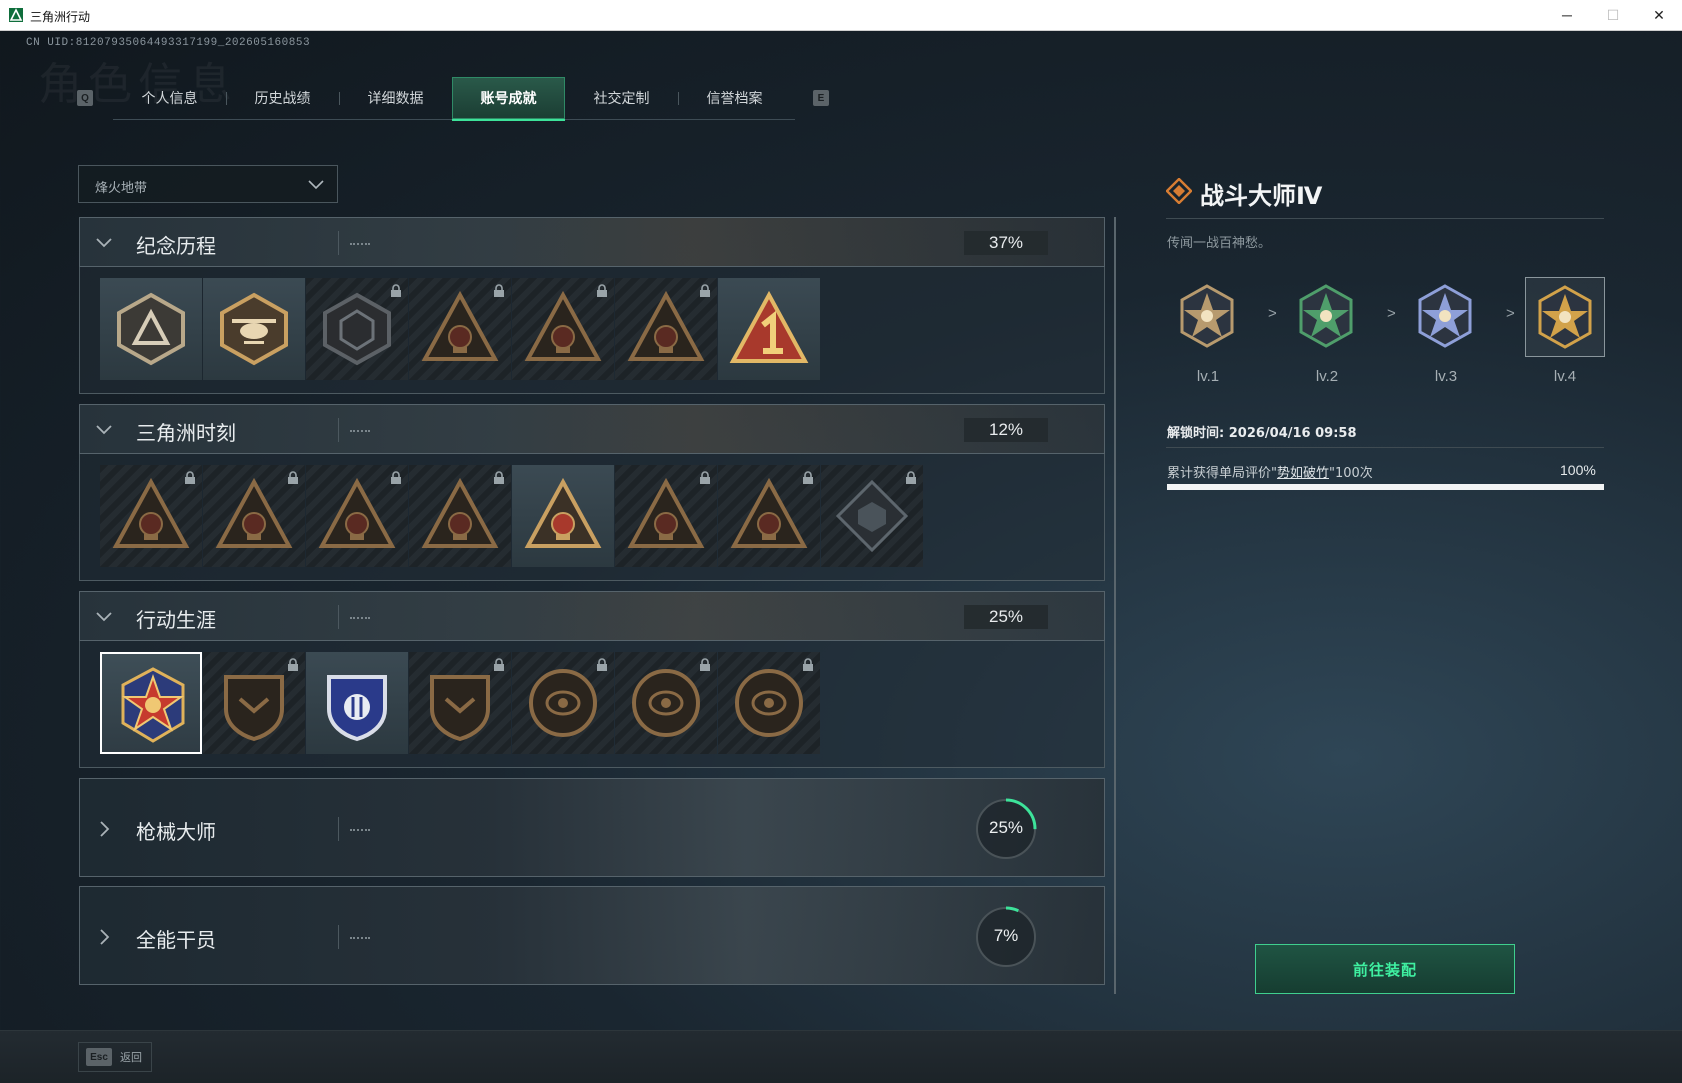  Describe the element at coordinates (282, 98) in the screenshot. I see `tab-2: 历史战绩` at that location.